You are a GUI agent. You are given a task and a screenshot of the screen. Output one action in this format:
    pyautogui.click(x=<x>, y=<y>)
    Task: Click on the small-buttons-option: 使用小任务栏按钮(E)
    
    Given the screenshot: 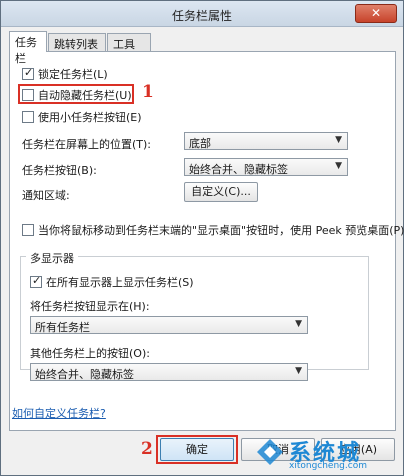 What is the action you would take?
    pyautogui.click(x=82, y=117)
    